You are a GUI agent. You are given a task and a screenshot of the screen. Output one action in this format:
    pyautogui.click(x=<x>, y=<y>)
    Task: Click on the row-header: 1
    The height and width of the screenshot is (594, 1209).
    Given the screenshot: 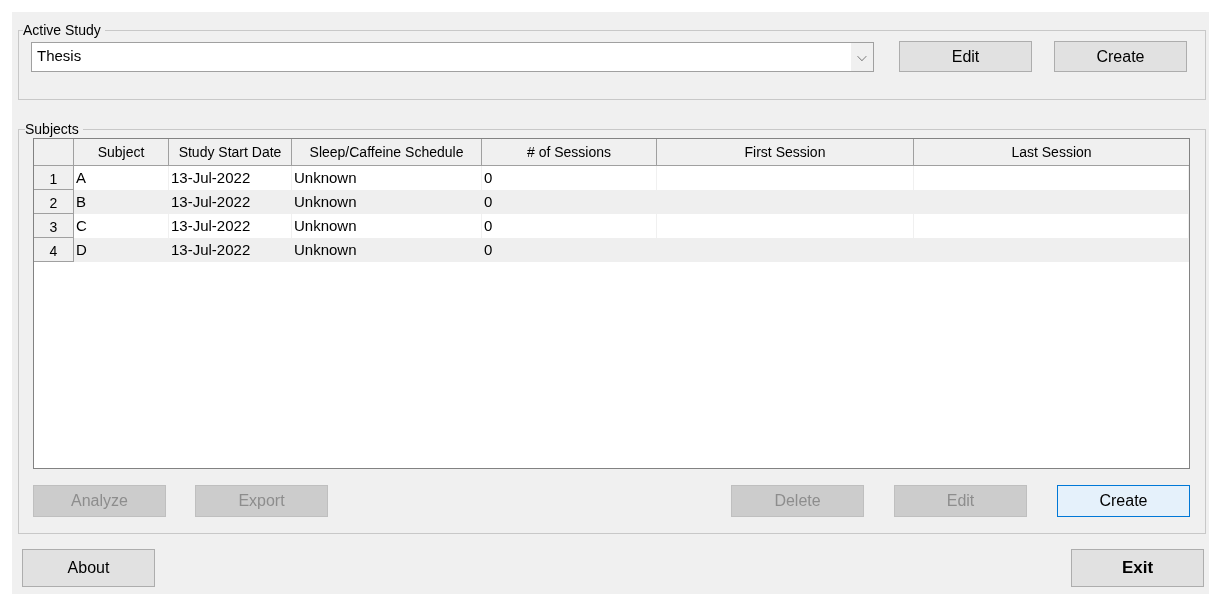 What is the action you would take?
    pyautogui.click(x=54, y=178)
    